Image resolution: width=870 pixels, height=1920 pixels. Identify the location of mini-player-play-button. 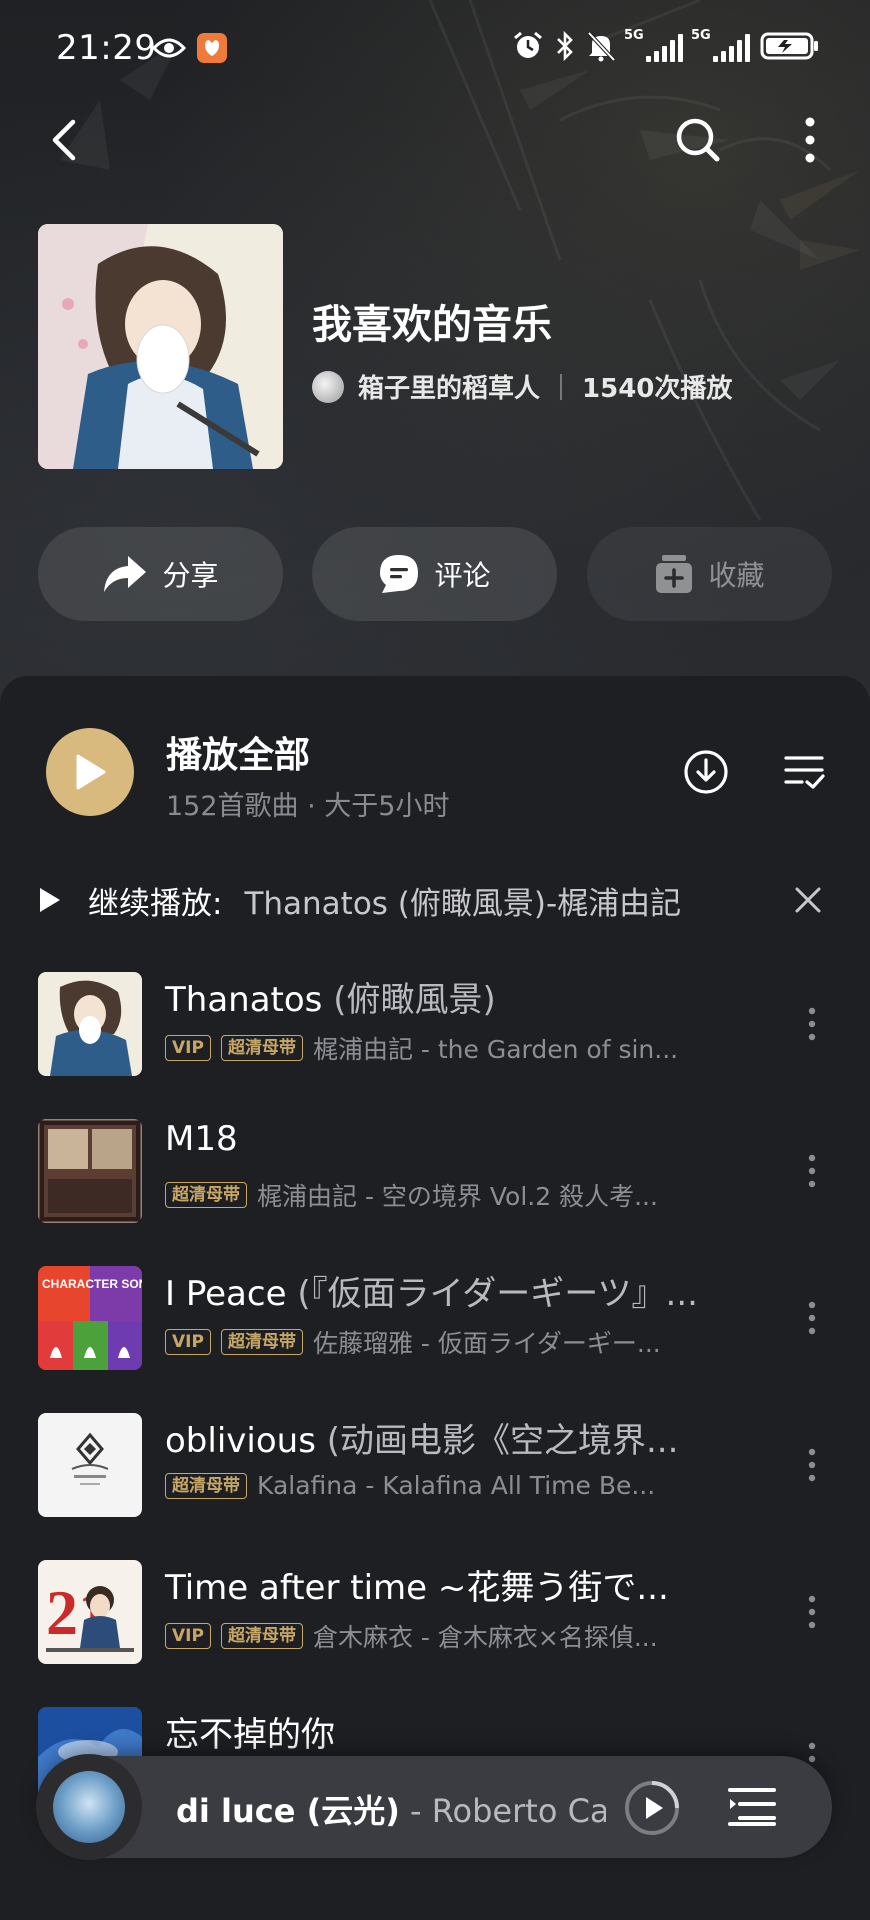
(652, 1808).